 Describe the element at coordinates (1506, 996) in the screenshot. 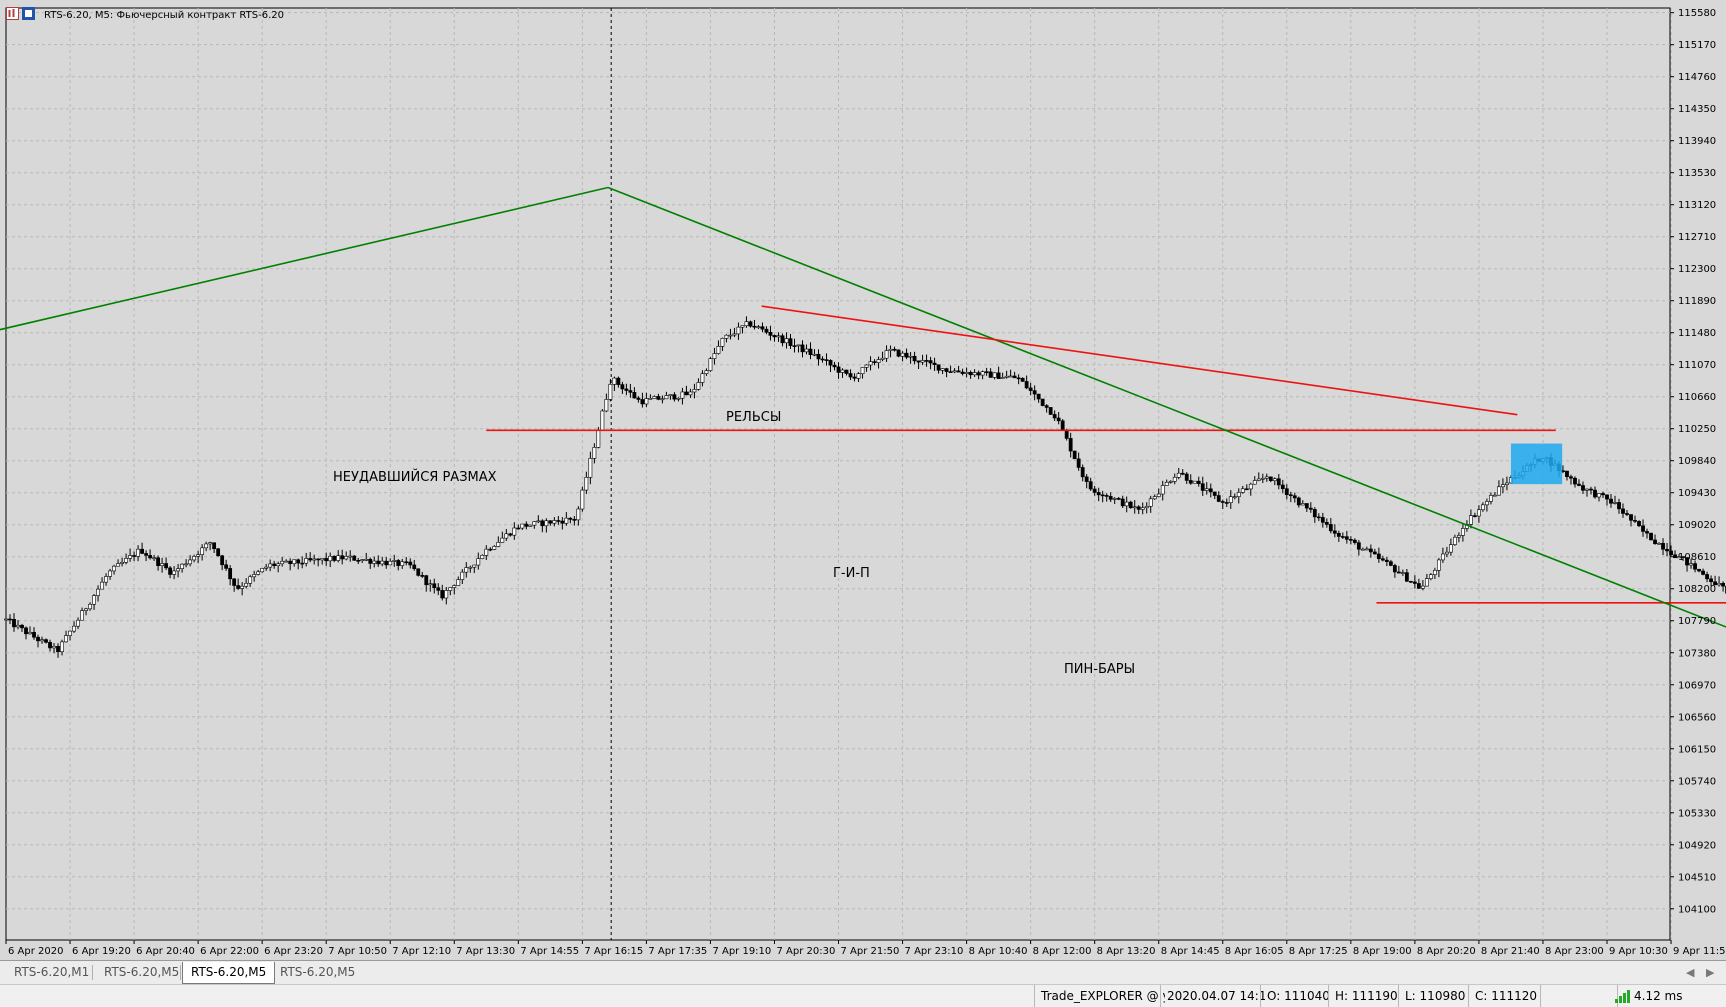

I see `status-close: C: 111120` at that location.